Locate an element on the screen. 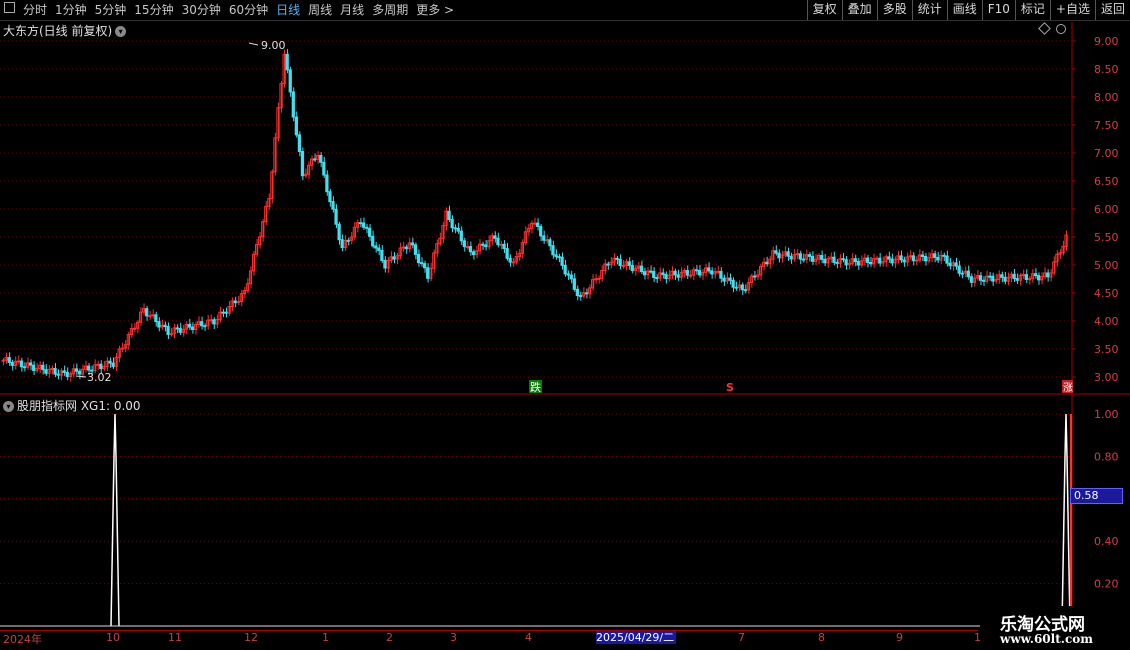 The image size is (1130, 650). date-label: 11 is located at coordinates (175, 637).